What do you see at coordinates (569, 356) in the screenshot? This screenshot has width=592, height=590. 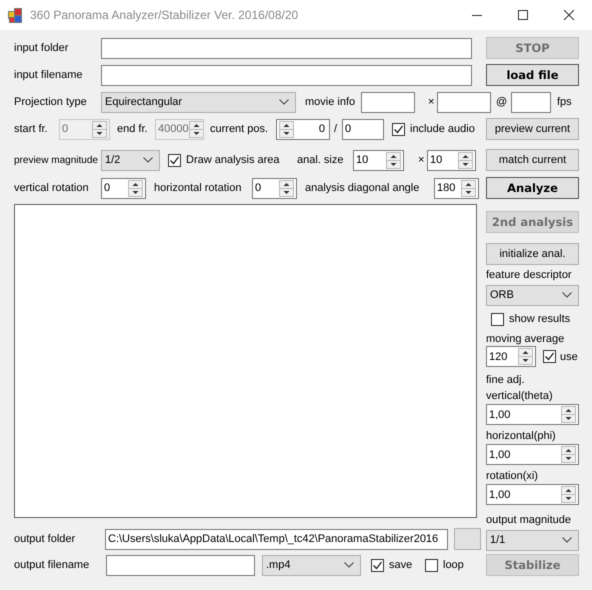 I see `checkbox-label: use` at bounding box center [569, 356].